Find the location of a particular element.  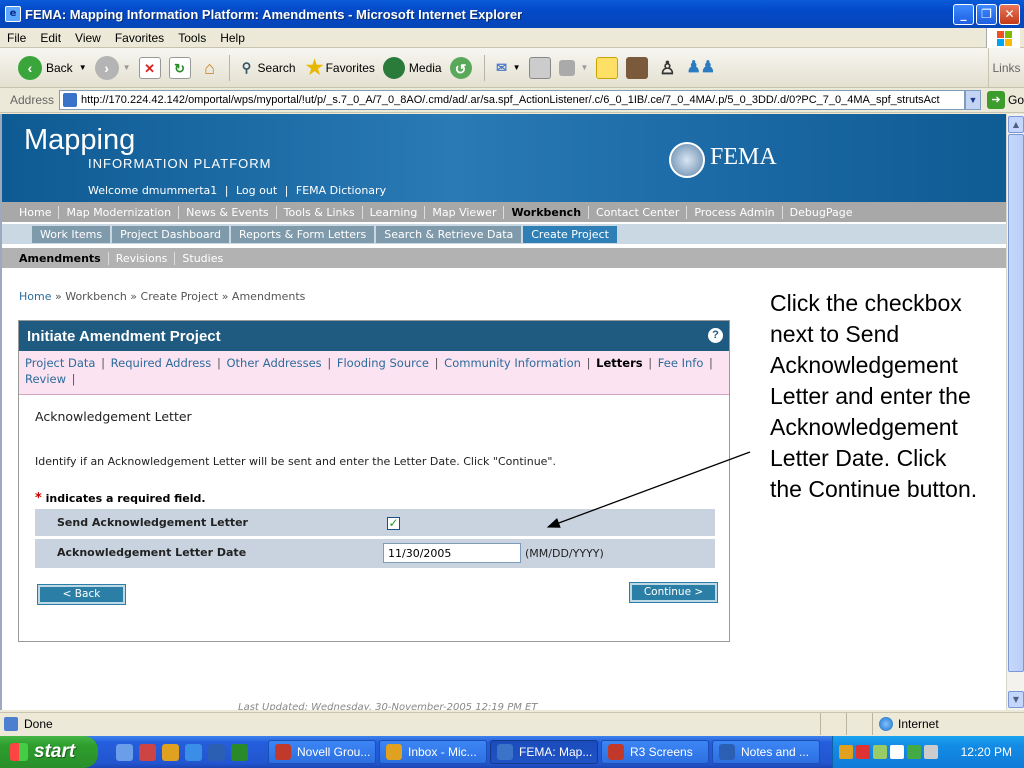

quick-launch is located at coordinates (185, 752).